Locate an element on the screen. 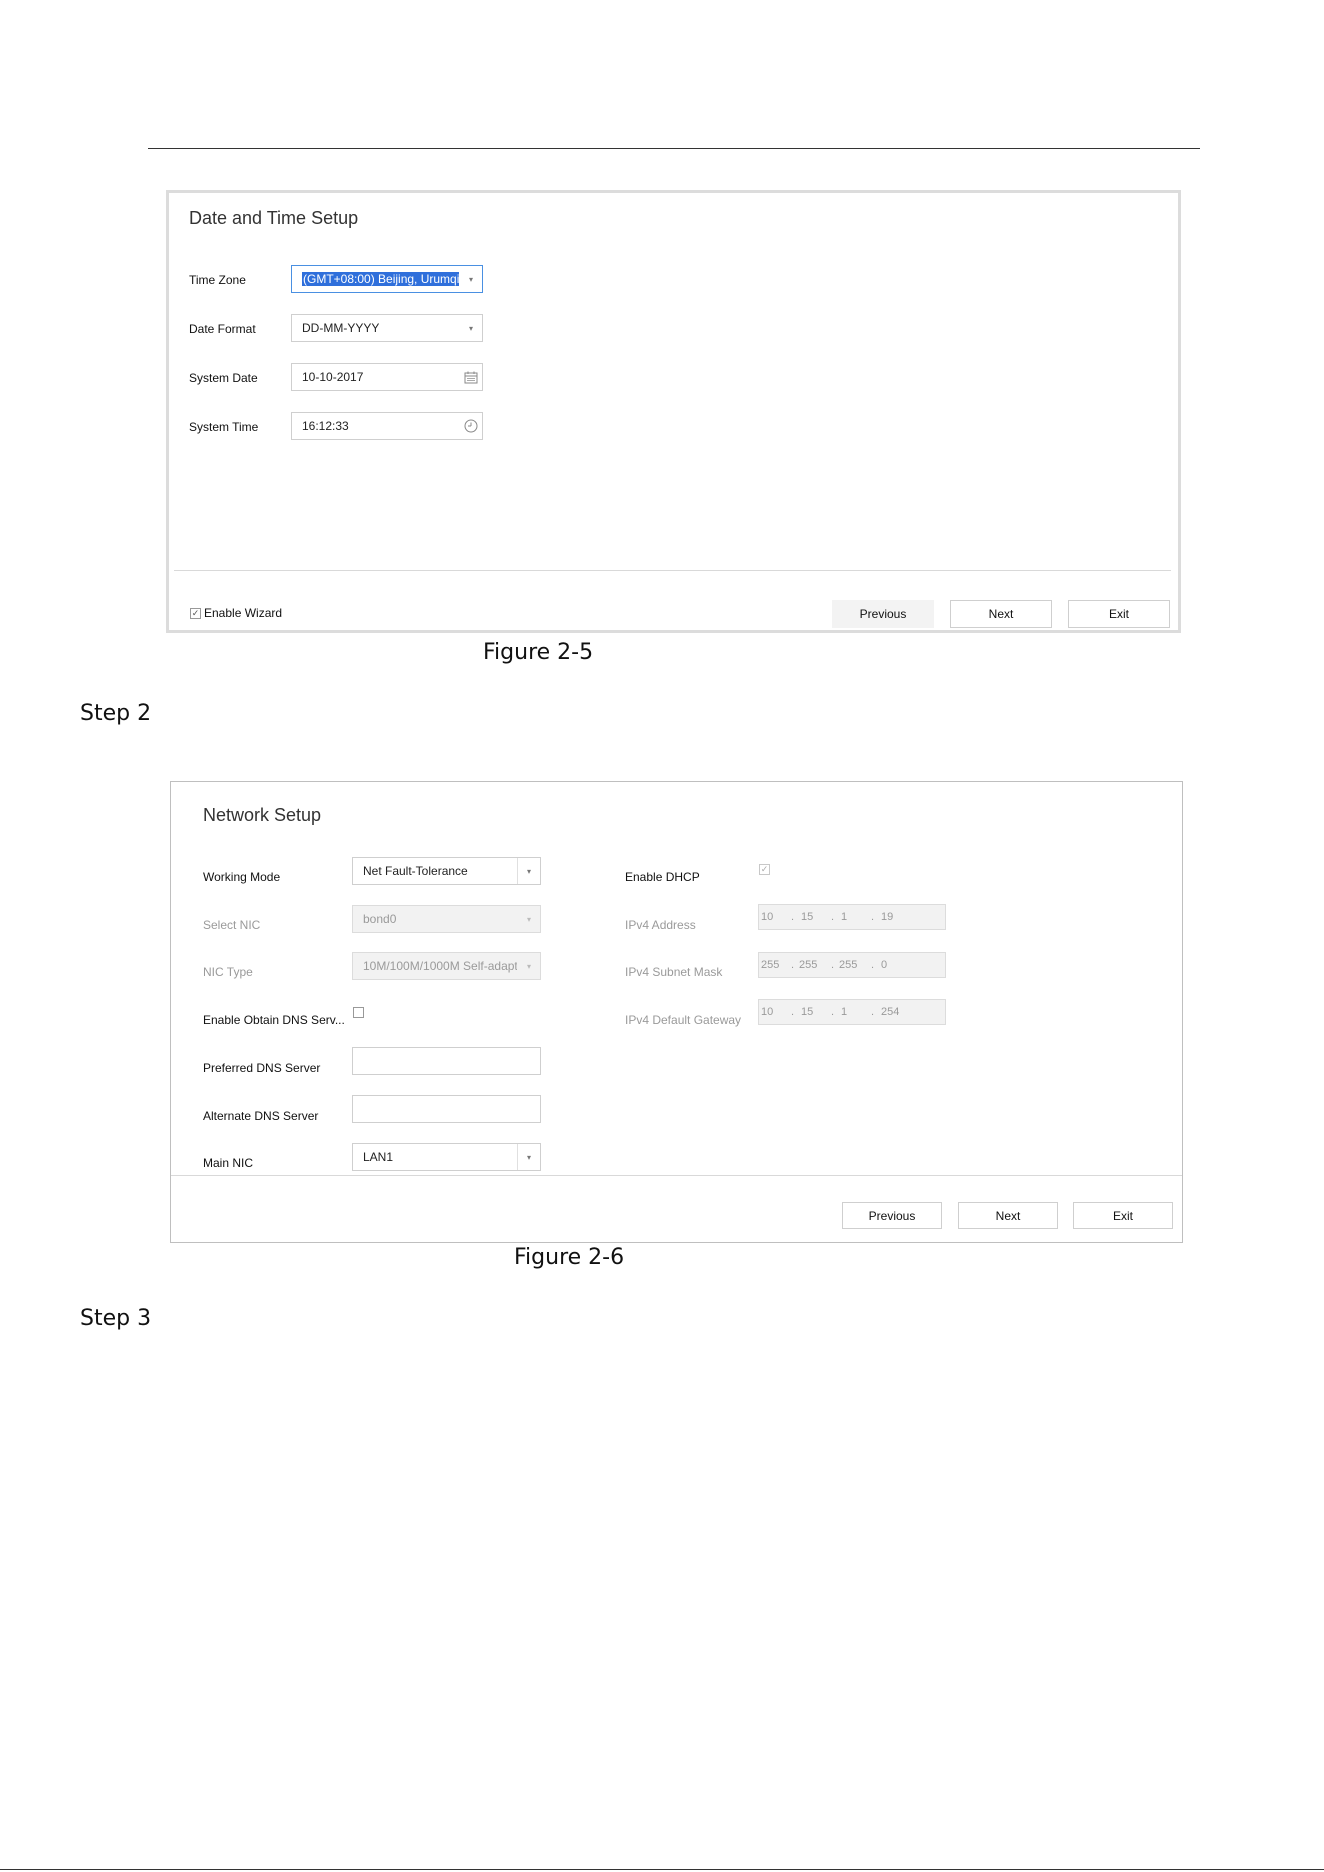 This screenshot has width=1324, height=1872. system-time-field: 16:12:33 is located at coordinates (387, 426).